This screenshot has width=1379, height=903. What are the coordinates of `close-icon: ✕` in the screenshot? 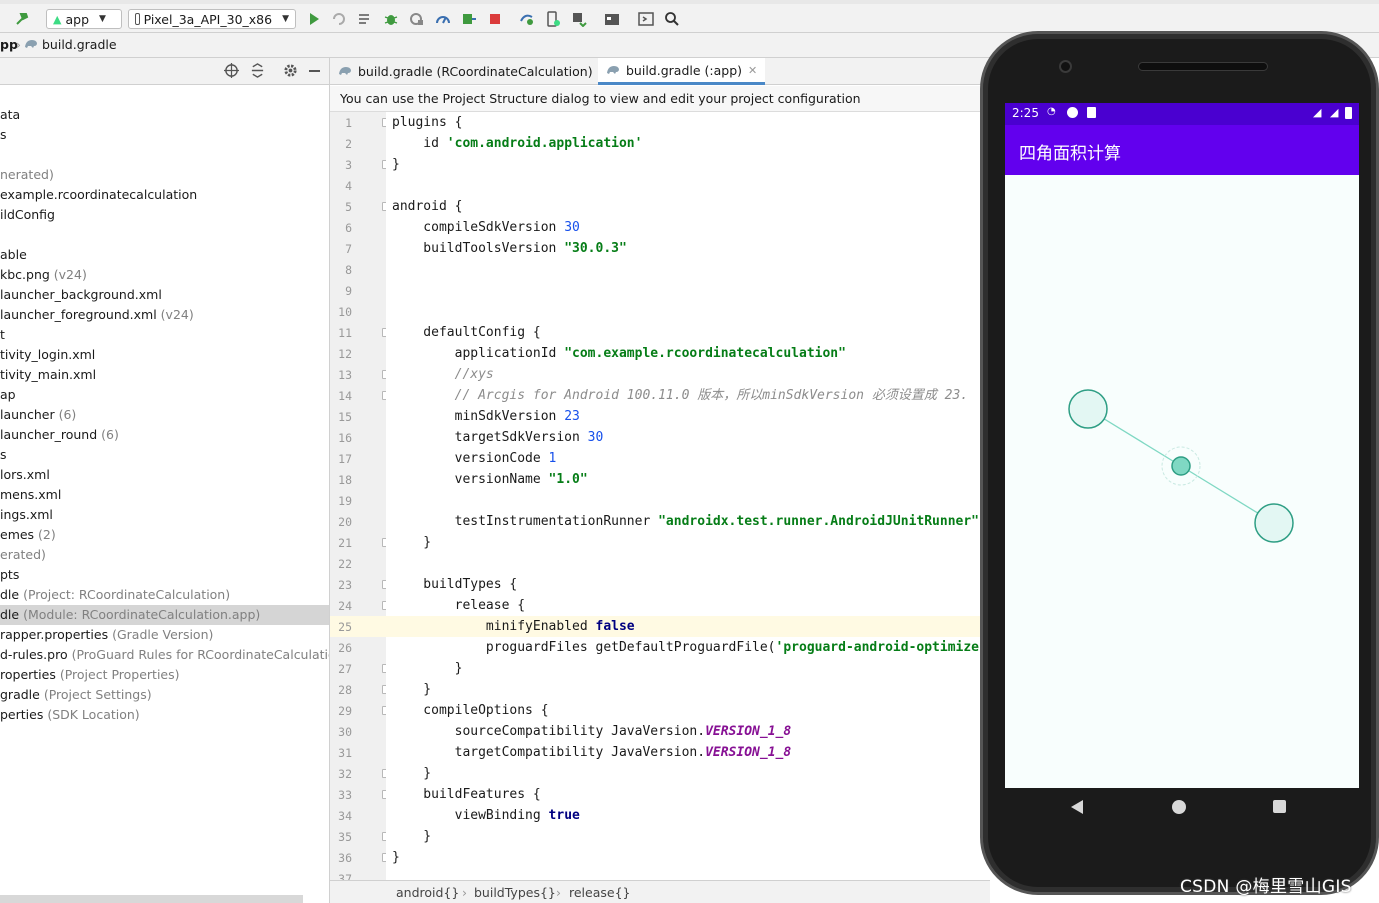 It's located at (752, 70).